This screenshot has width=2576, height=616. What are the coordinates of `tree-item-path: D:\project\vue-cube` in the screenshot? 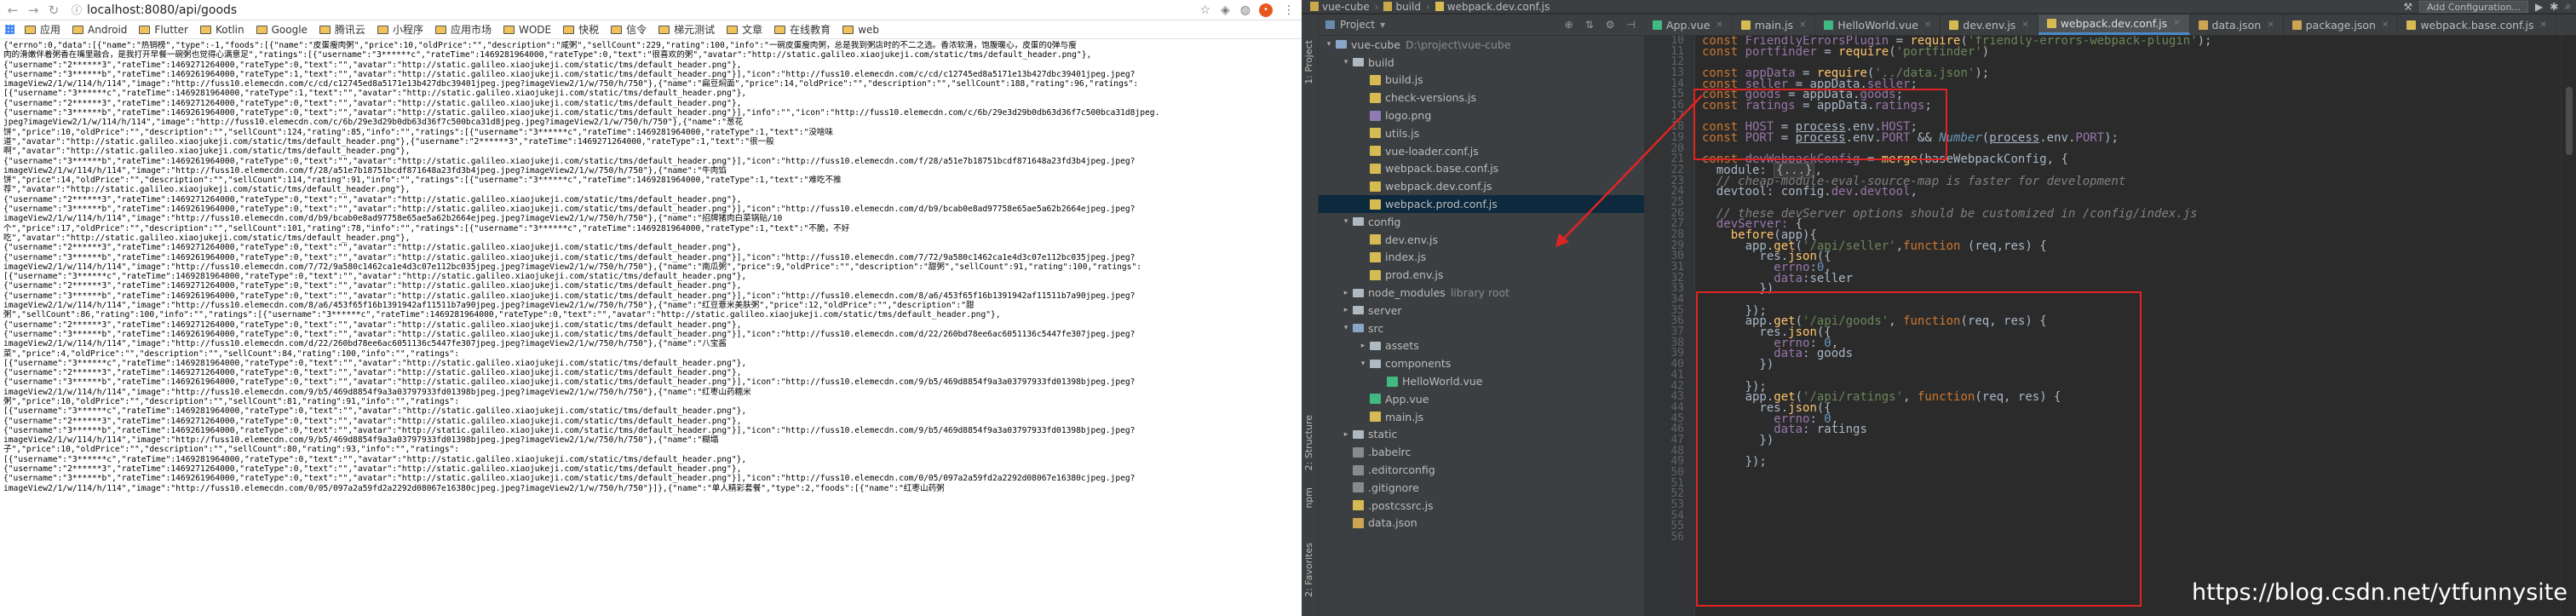 It's located at (1458, 44).